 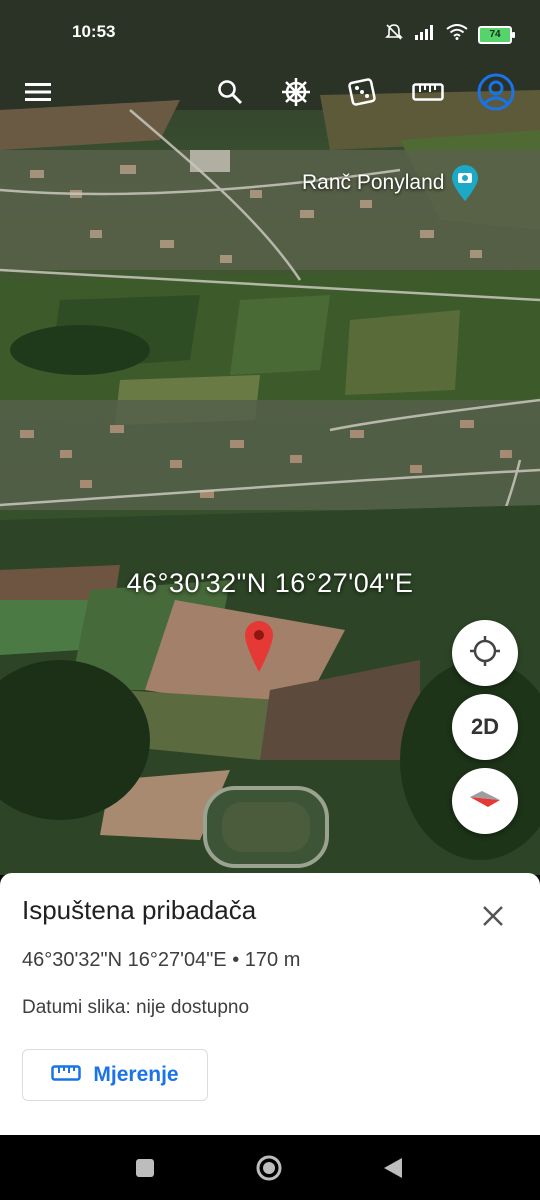 I want to click on close-icon, so click(x=493, y=916).